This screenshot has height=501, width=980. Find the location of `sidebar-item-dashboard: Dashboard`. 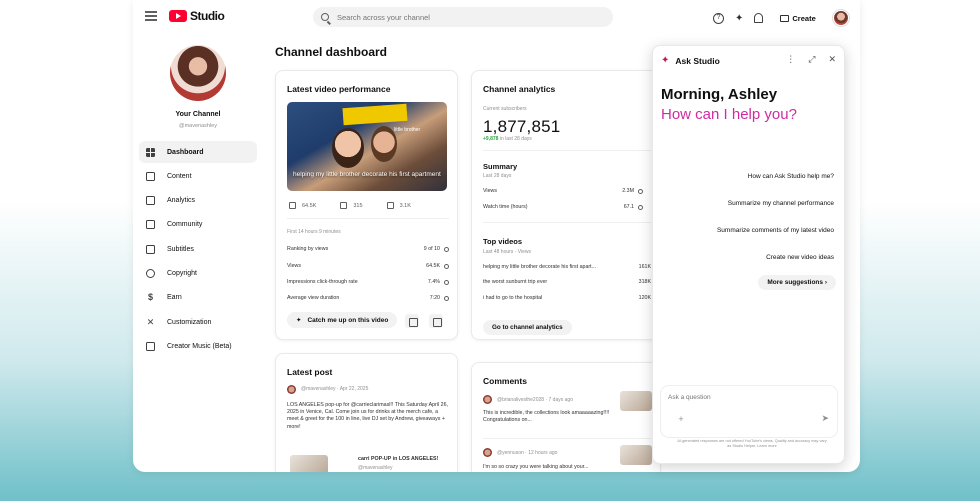

sidebar-item-dashboard: Dashboard is located at coordinates (198, 152).